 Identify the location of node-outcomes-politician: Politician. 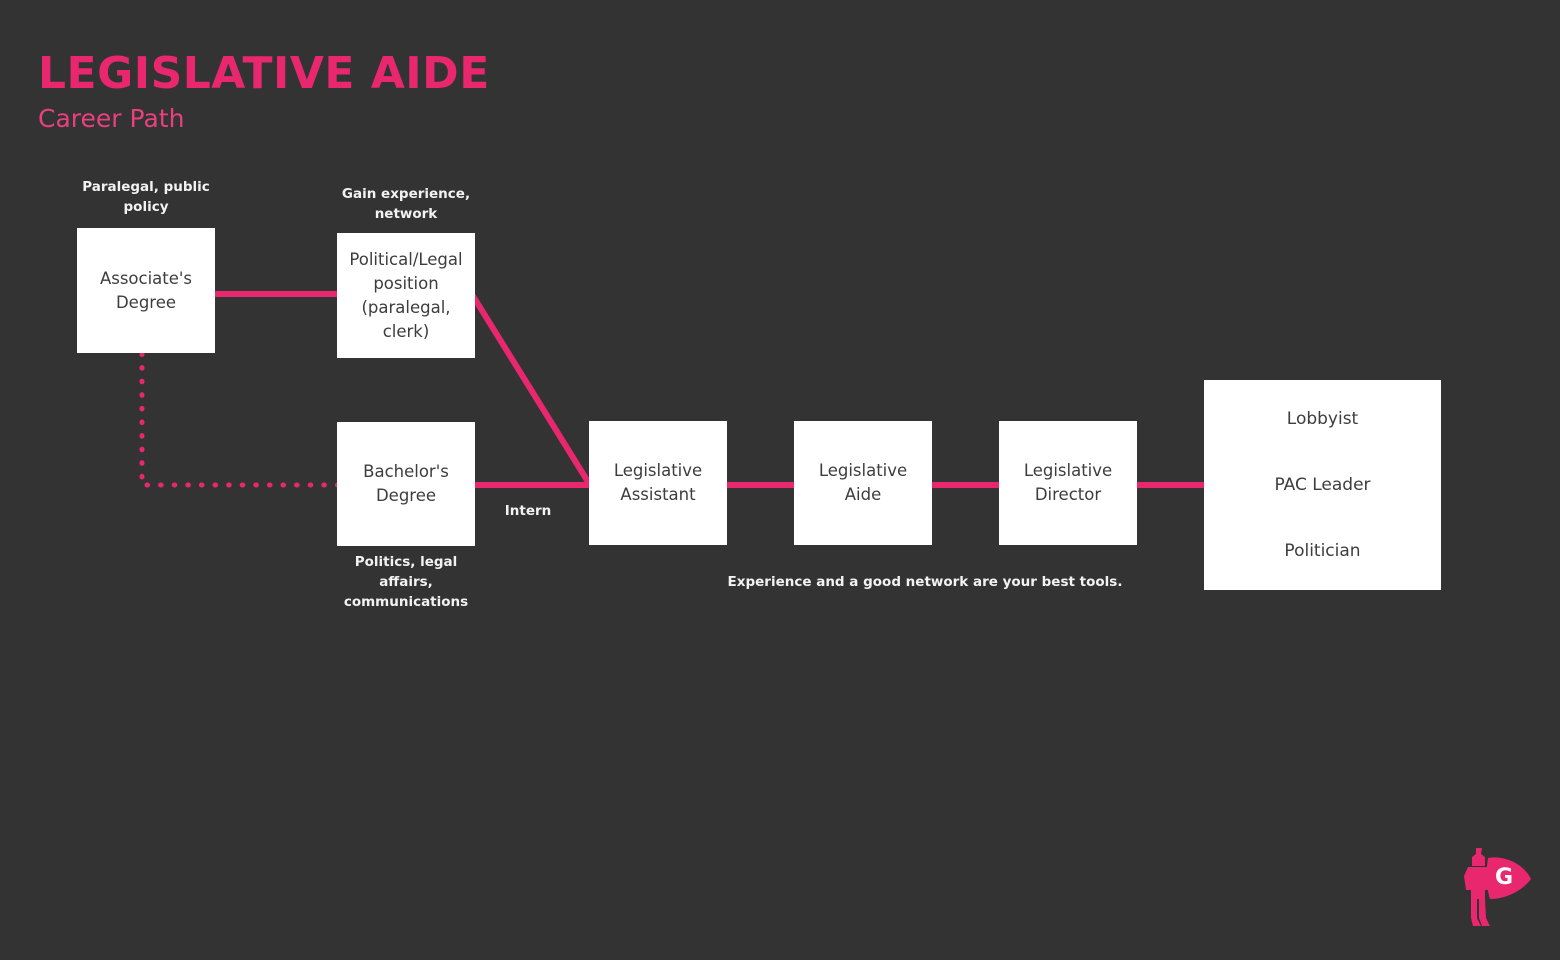
(1322, 551).